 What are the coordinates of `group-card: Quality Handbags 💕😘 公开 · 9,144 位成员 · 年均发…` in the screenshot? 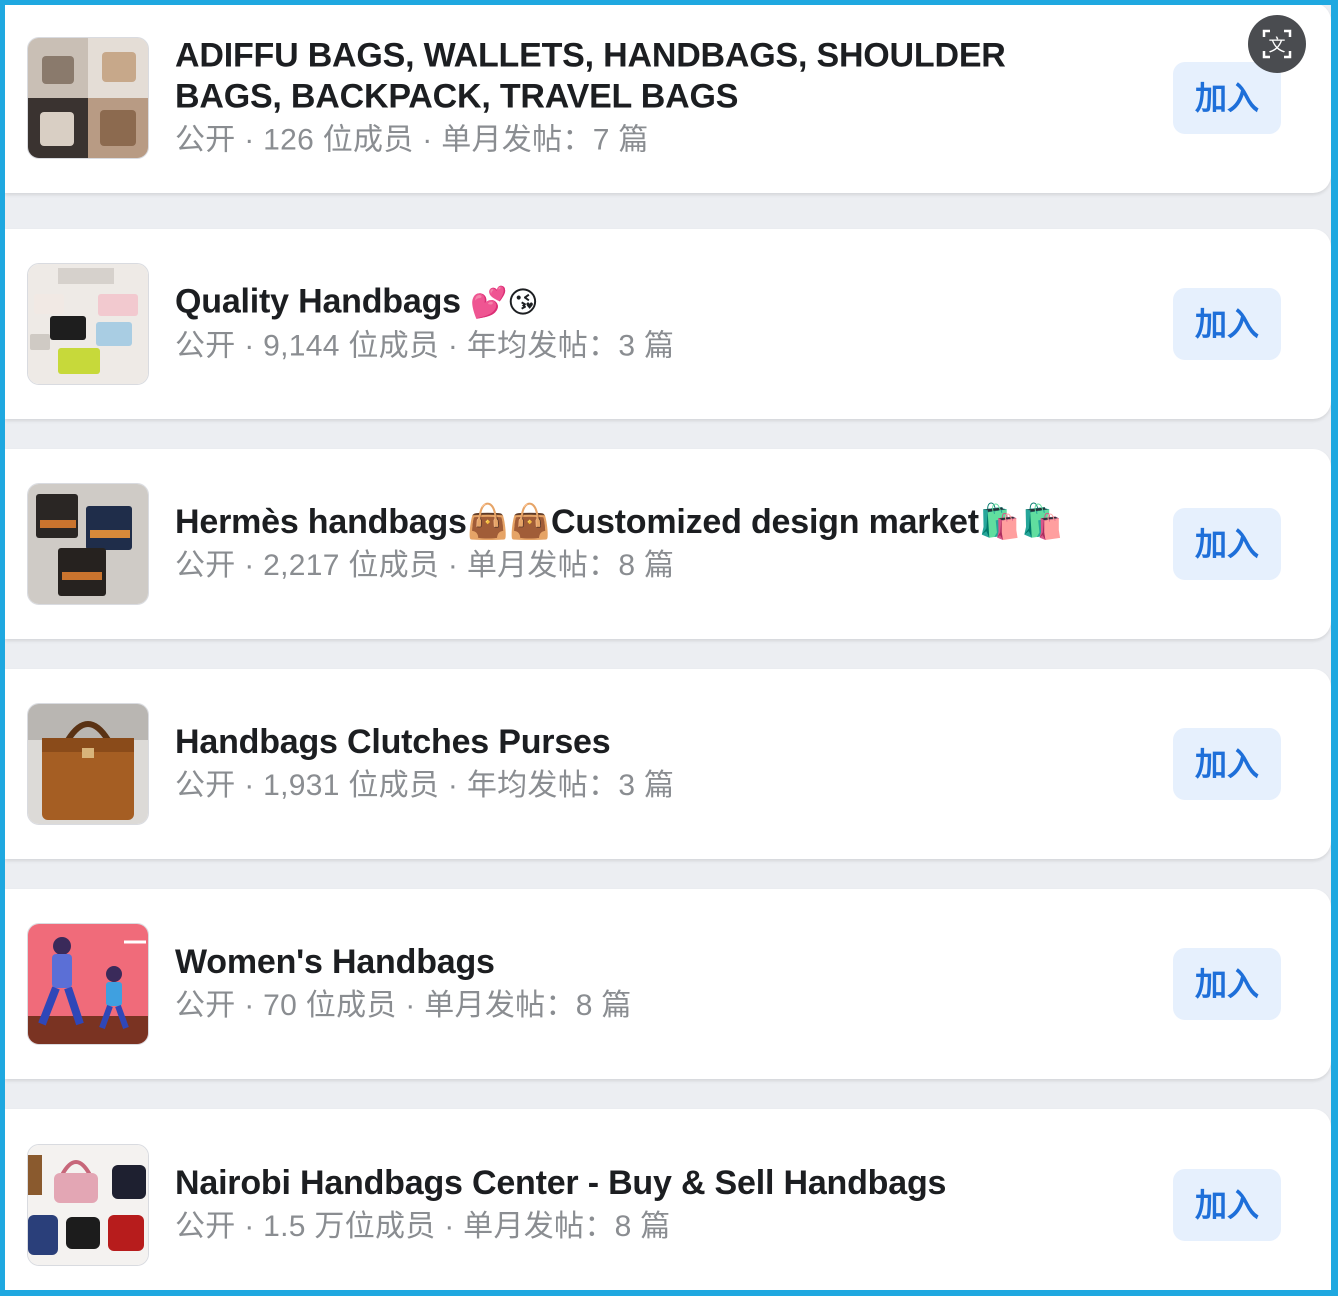 It's located at (668, 324).